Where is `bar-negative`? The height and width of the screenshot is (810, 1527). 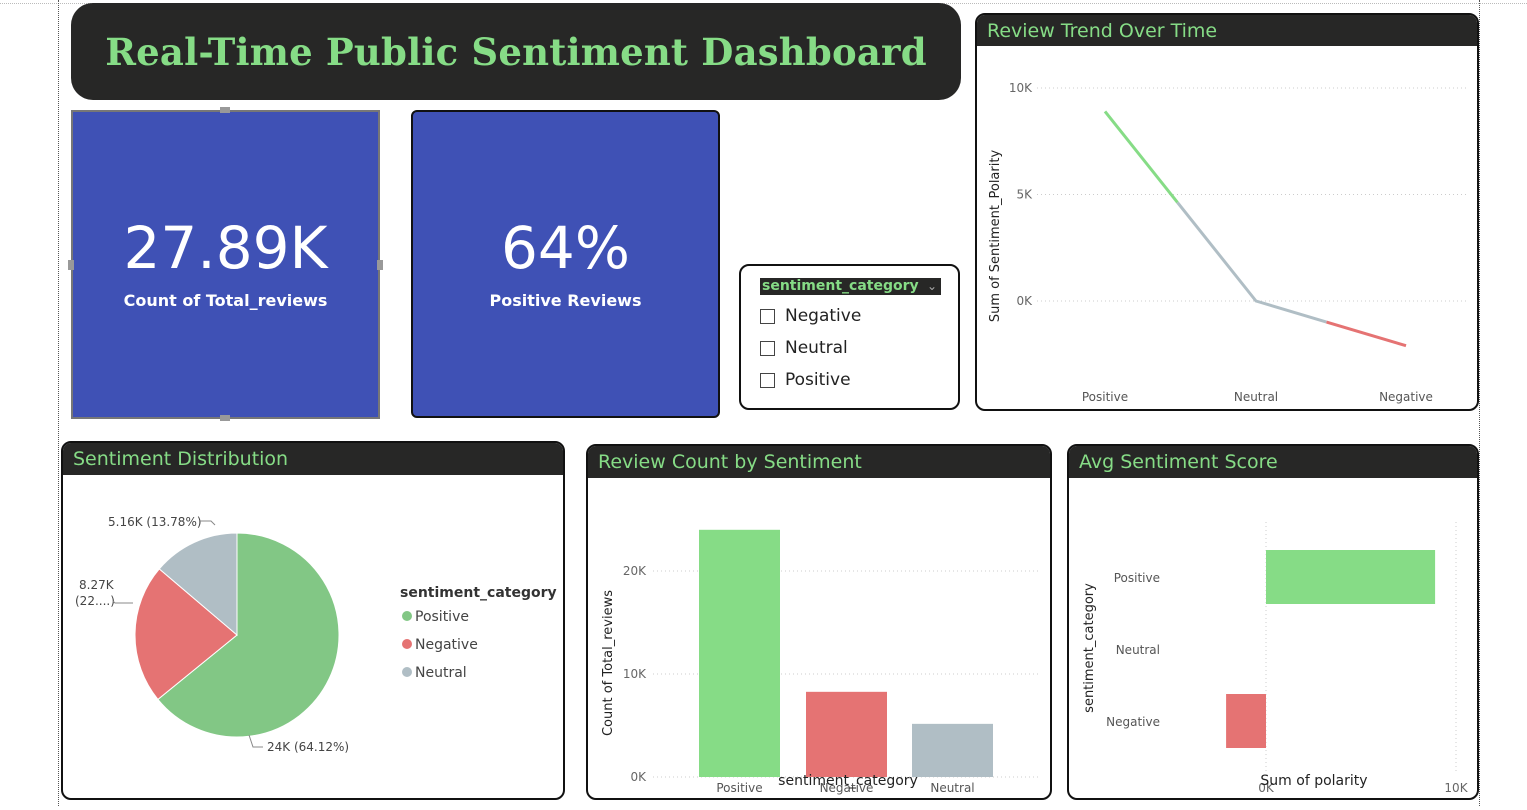
bar-negative is located at coordinates (846, 734).